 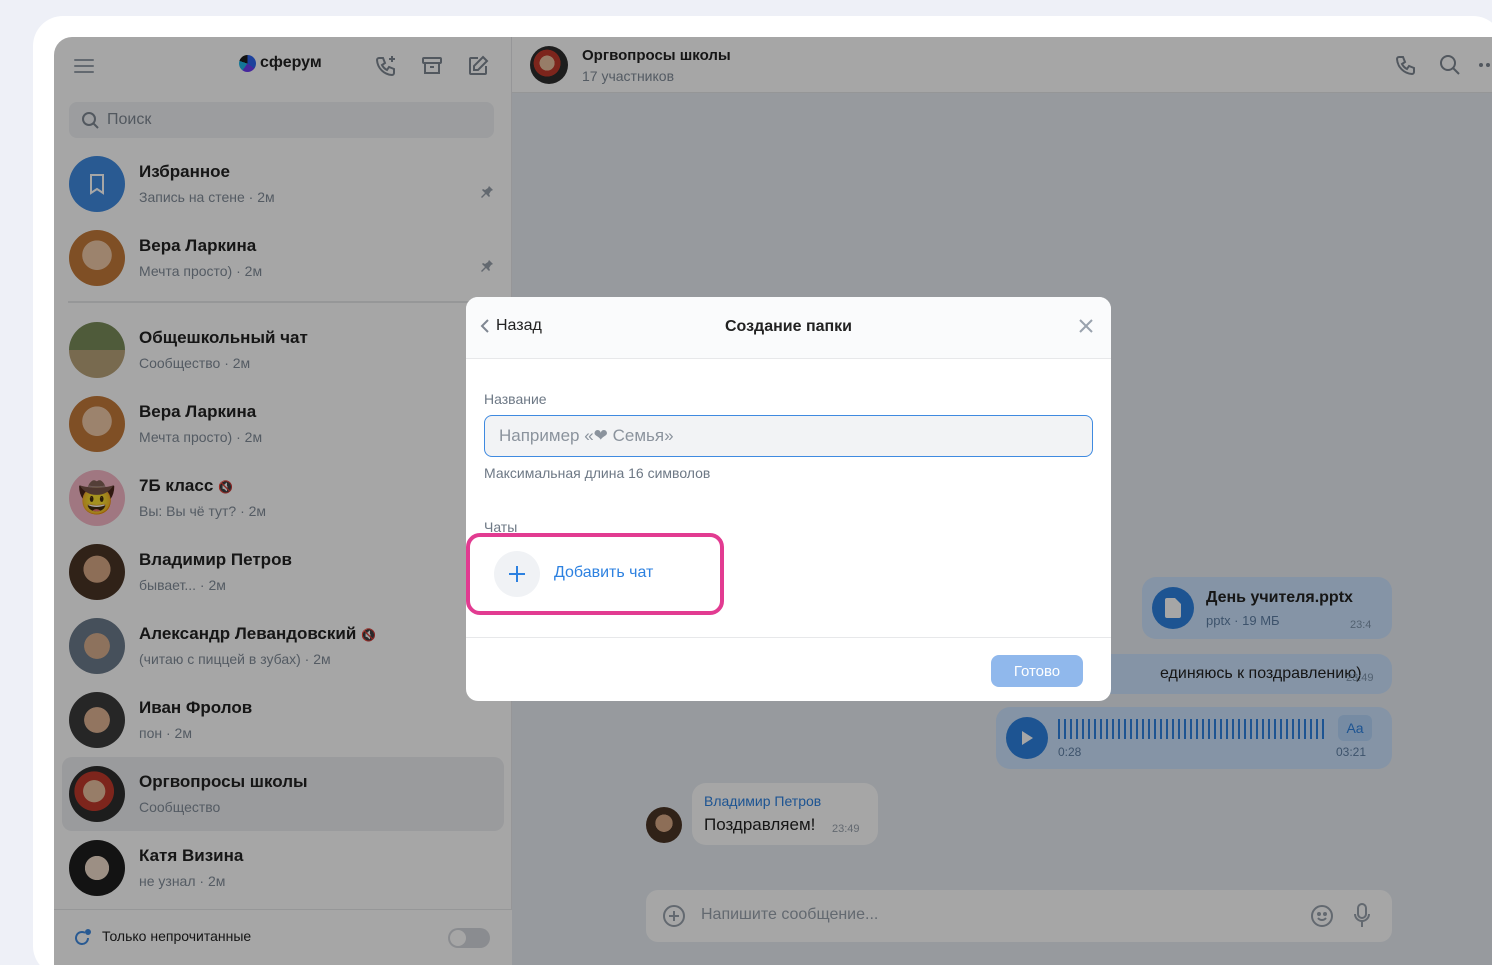 I want to click on done-button: Готово, so click(x=1037, y=671).